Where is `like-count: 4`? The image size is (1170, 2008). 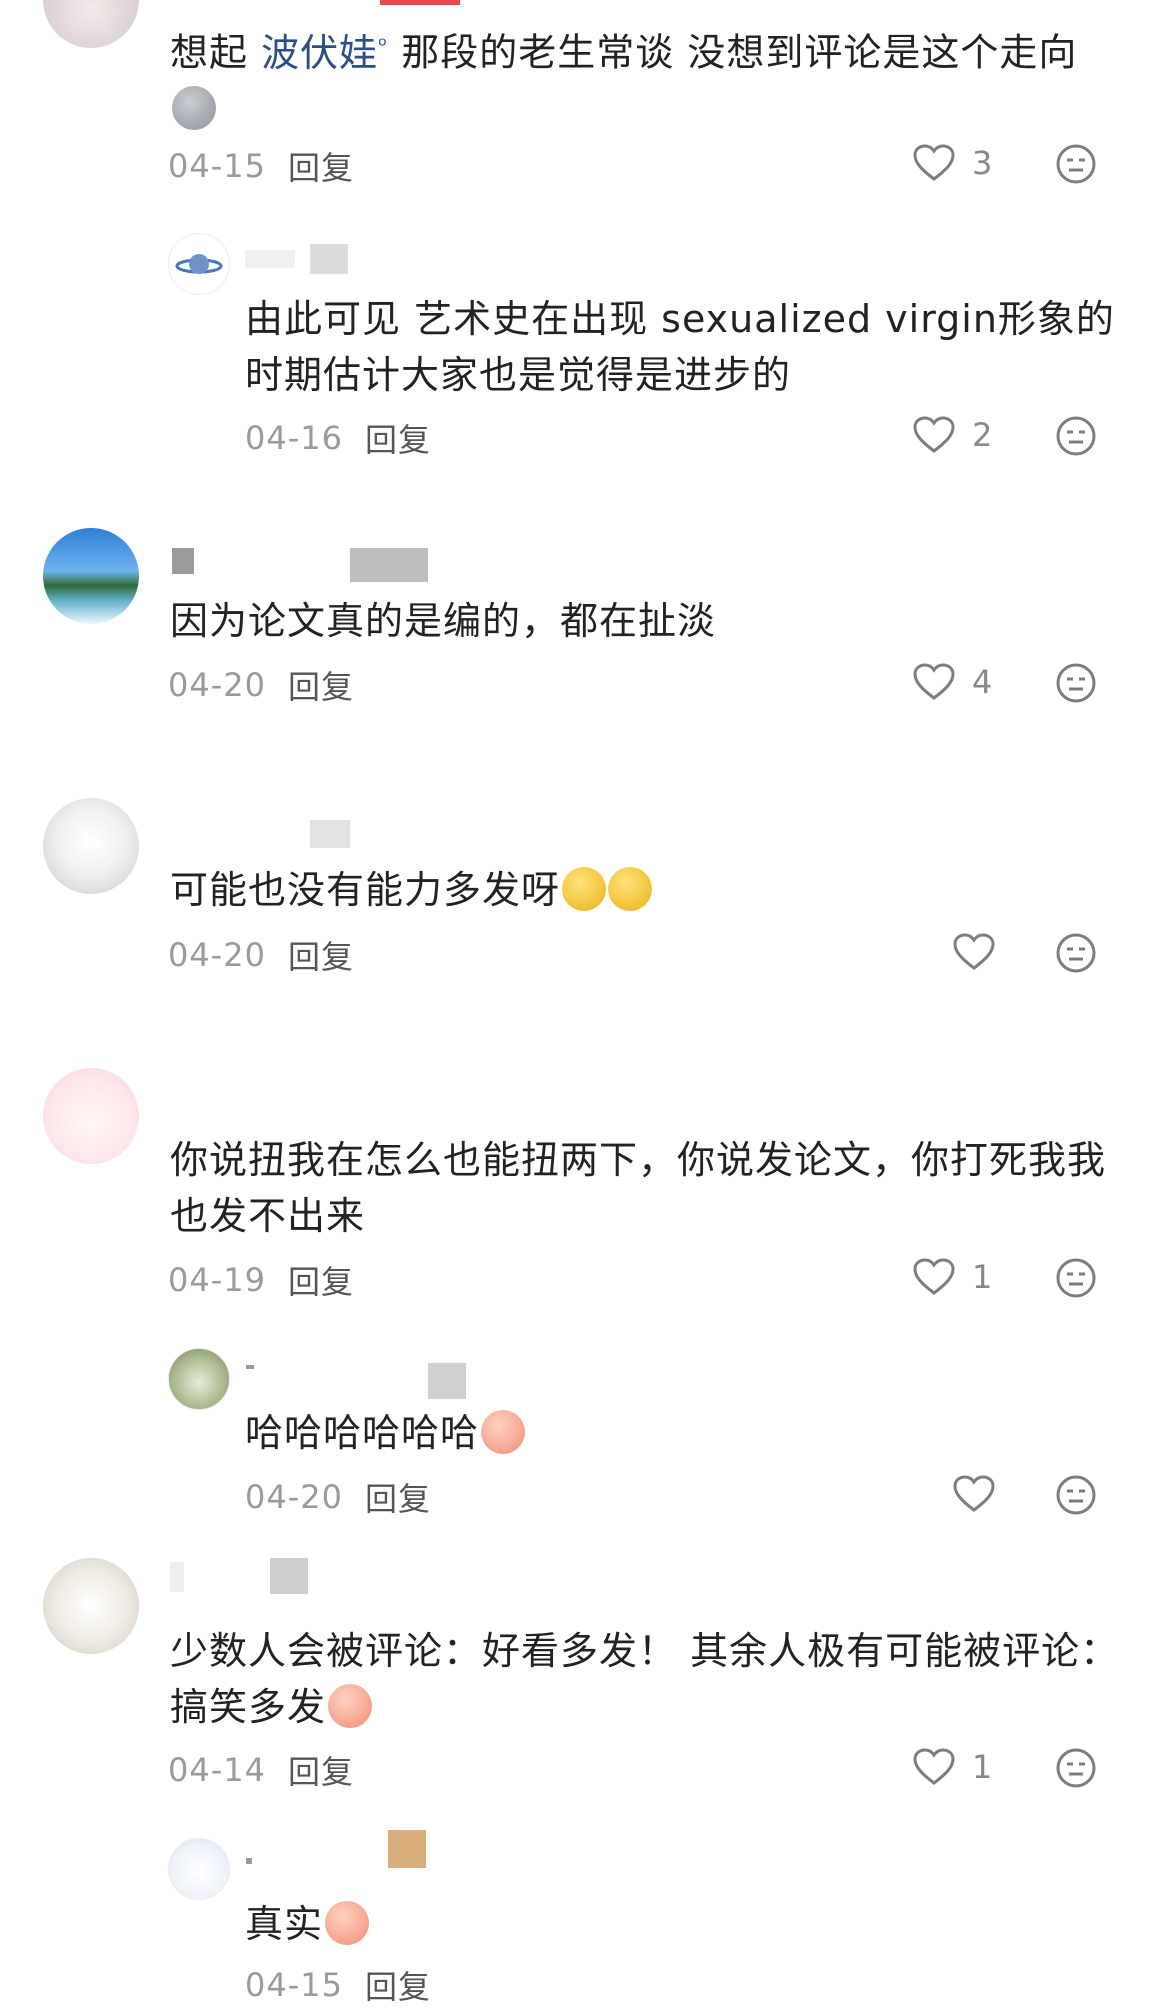 like-count: 4 is located at coordinates (982, 682).